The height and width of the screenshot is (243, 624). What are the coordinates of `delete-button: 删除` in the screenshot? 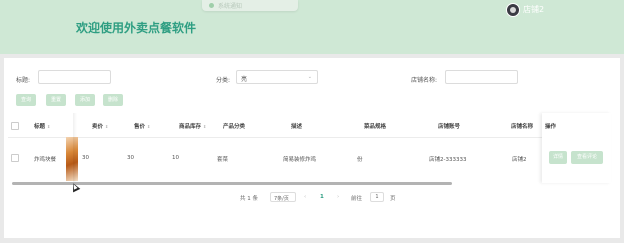 It's located at (113, 100).